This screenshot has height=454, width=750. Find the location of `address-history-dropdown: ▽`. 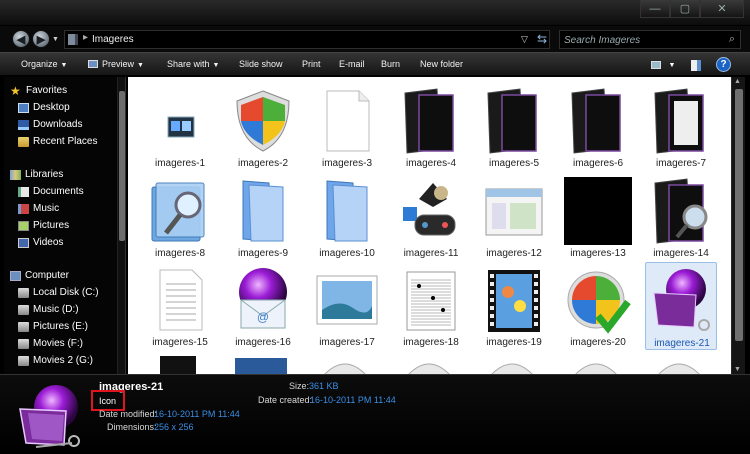

address-history-dropdown: ▽ is located at coordinates (524, 39).